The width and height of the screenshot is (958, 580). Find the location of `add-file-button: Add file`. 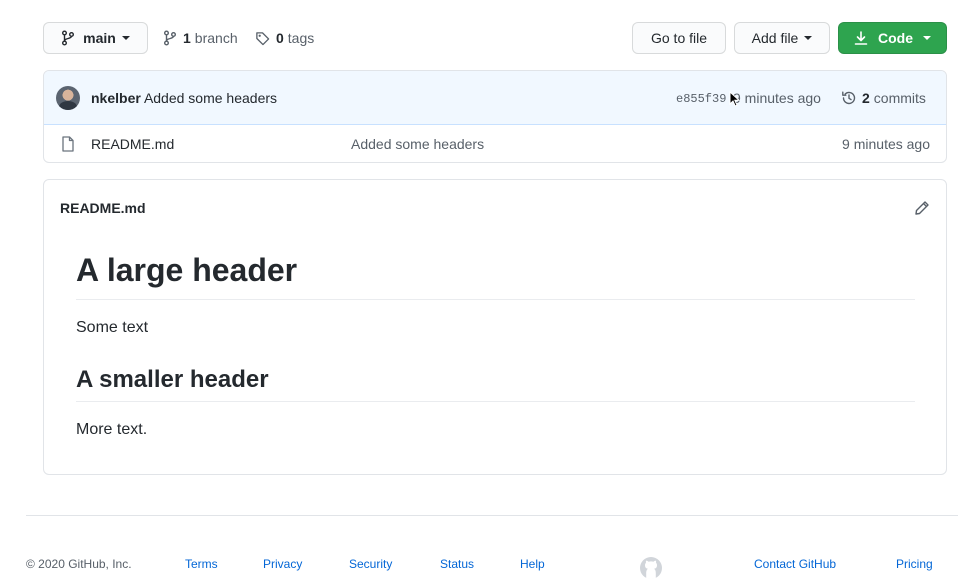

add-file-button: Add file is located at coordinates (782, 38).